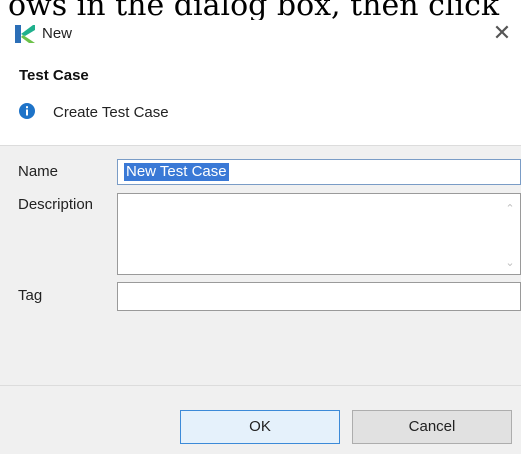  I want to click on scroll-up-icon: ⌃, so click(510, 208).